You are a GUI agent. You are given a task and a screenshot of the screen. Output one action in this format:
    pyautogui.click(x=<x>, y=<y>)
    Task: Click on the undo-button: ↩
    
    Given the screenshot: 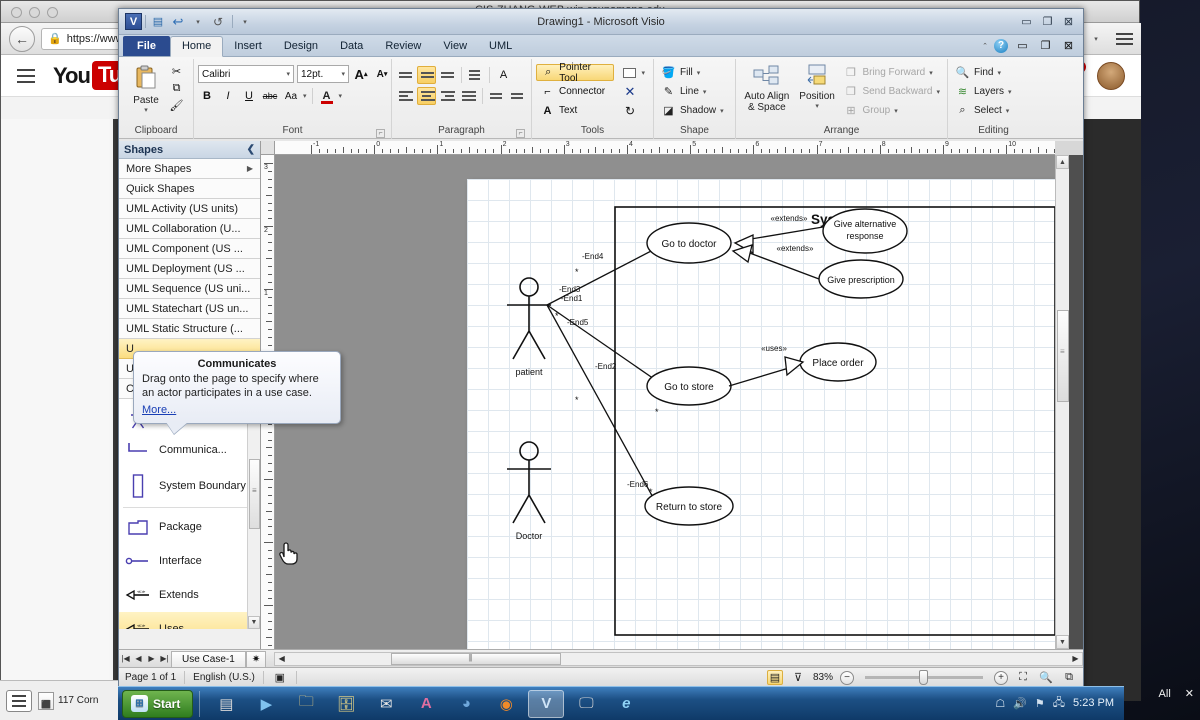 What is the action you would take?
    pyautogui.click(x=178, y=21)
    